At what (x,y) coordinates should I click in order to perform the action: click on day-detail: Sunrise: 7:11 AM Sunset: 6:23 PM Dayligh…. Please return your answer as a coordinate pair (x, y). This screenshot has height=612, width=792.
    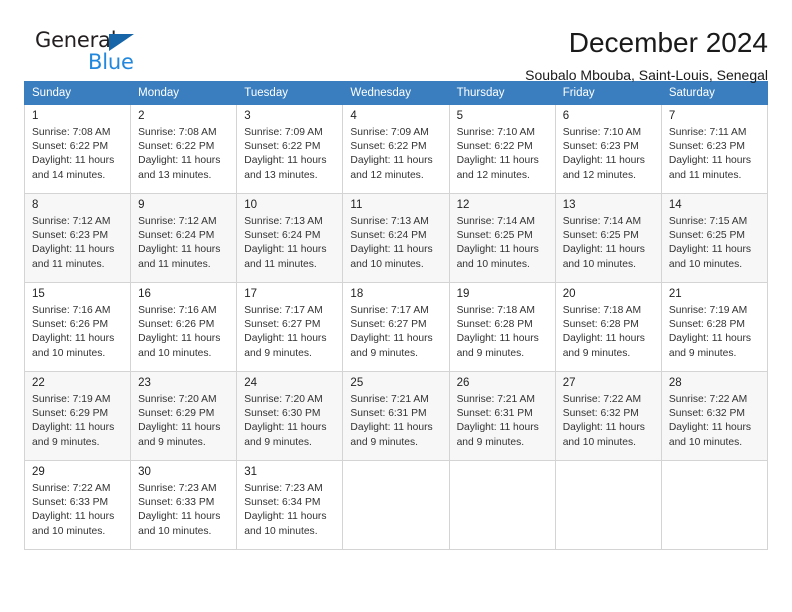
    Looking at the image, I should click on (710, 154).